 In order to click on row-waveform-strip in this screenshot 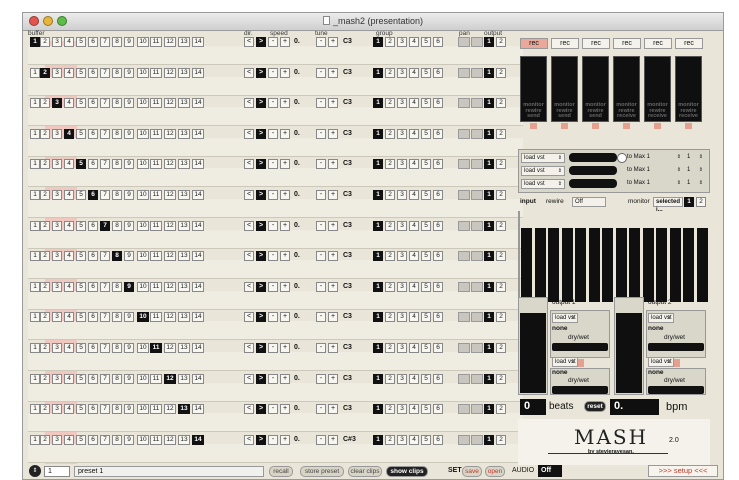, I will do `click(275, 208)`.